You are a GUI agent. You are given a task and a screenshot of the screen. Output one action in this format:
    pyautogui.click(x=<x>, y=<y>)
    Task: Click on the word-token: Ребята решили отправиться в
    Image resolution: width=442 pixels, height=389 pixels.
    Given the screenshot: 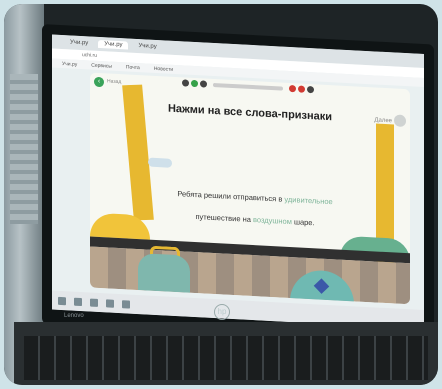 What is the action you would take?
    pyautogui.click(x=230, y=196)
    